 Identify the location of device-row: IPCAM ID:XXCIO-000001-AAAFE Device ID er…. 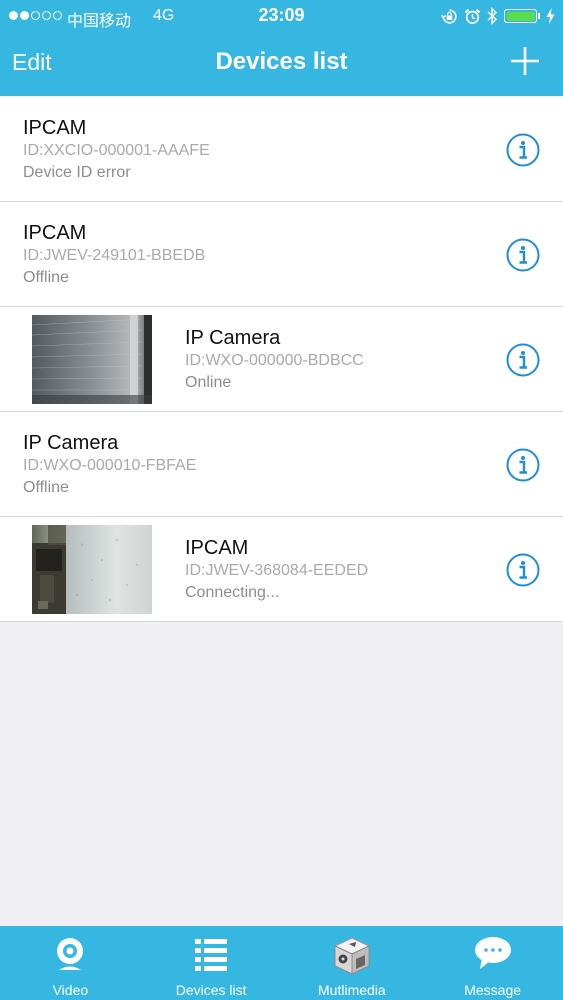
(281, 149).